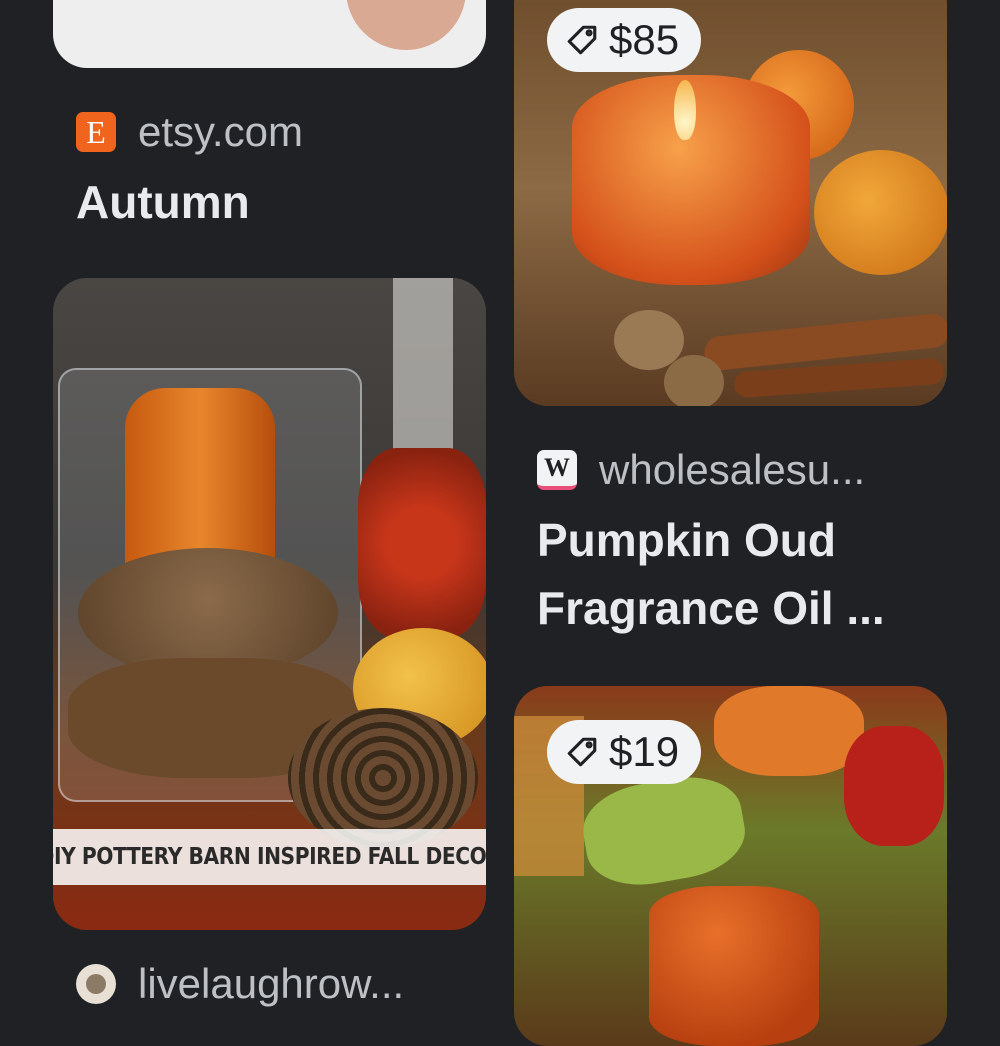 The width and height of the screenshot is (1000, 1046). Describe the element at coordinates (96, 984) in the screenshot. I see `livelaughrow-favicon-icon` at that location.